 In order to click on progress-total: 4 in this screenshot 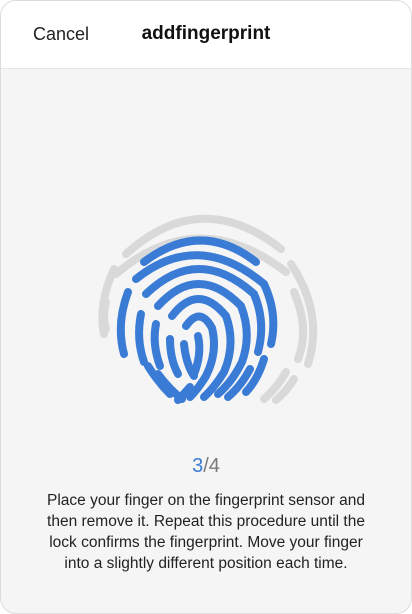, I will do `click(214, 466)`.